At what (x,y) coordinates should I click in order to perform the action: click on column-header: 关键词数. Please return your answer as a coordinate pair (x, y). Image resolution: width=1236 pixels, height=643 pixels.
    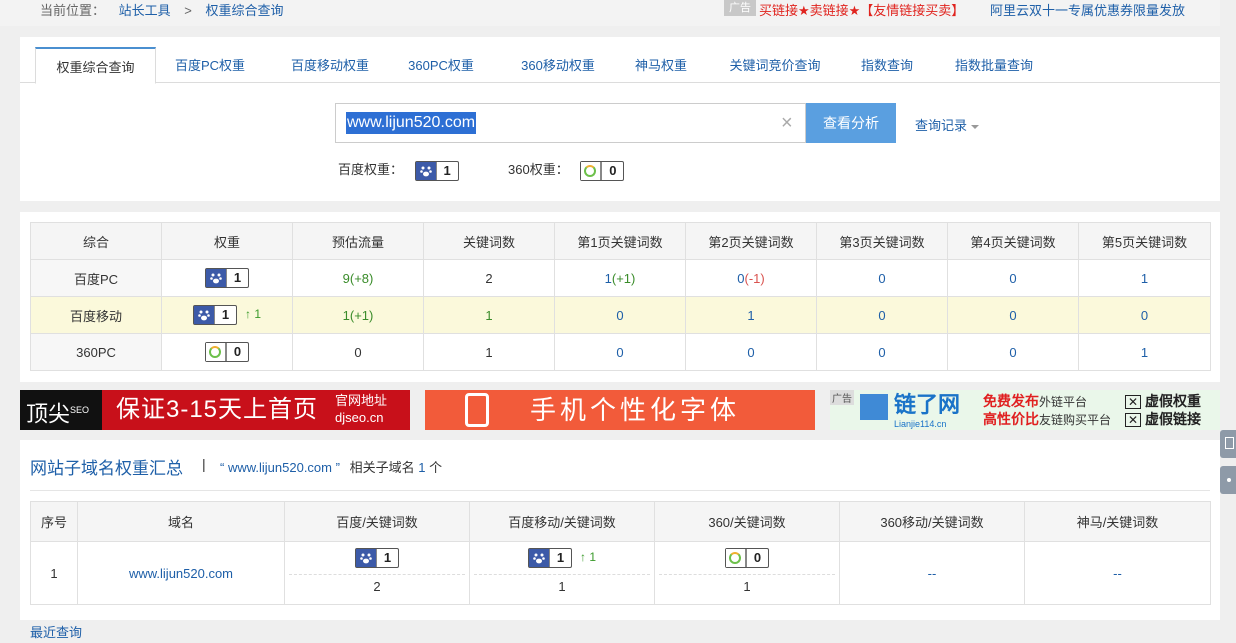
    Looking at the image, I should click on (489, 241).